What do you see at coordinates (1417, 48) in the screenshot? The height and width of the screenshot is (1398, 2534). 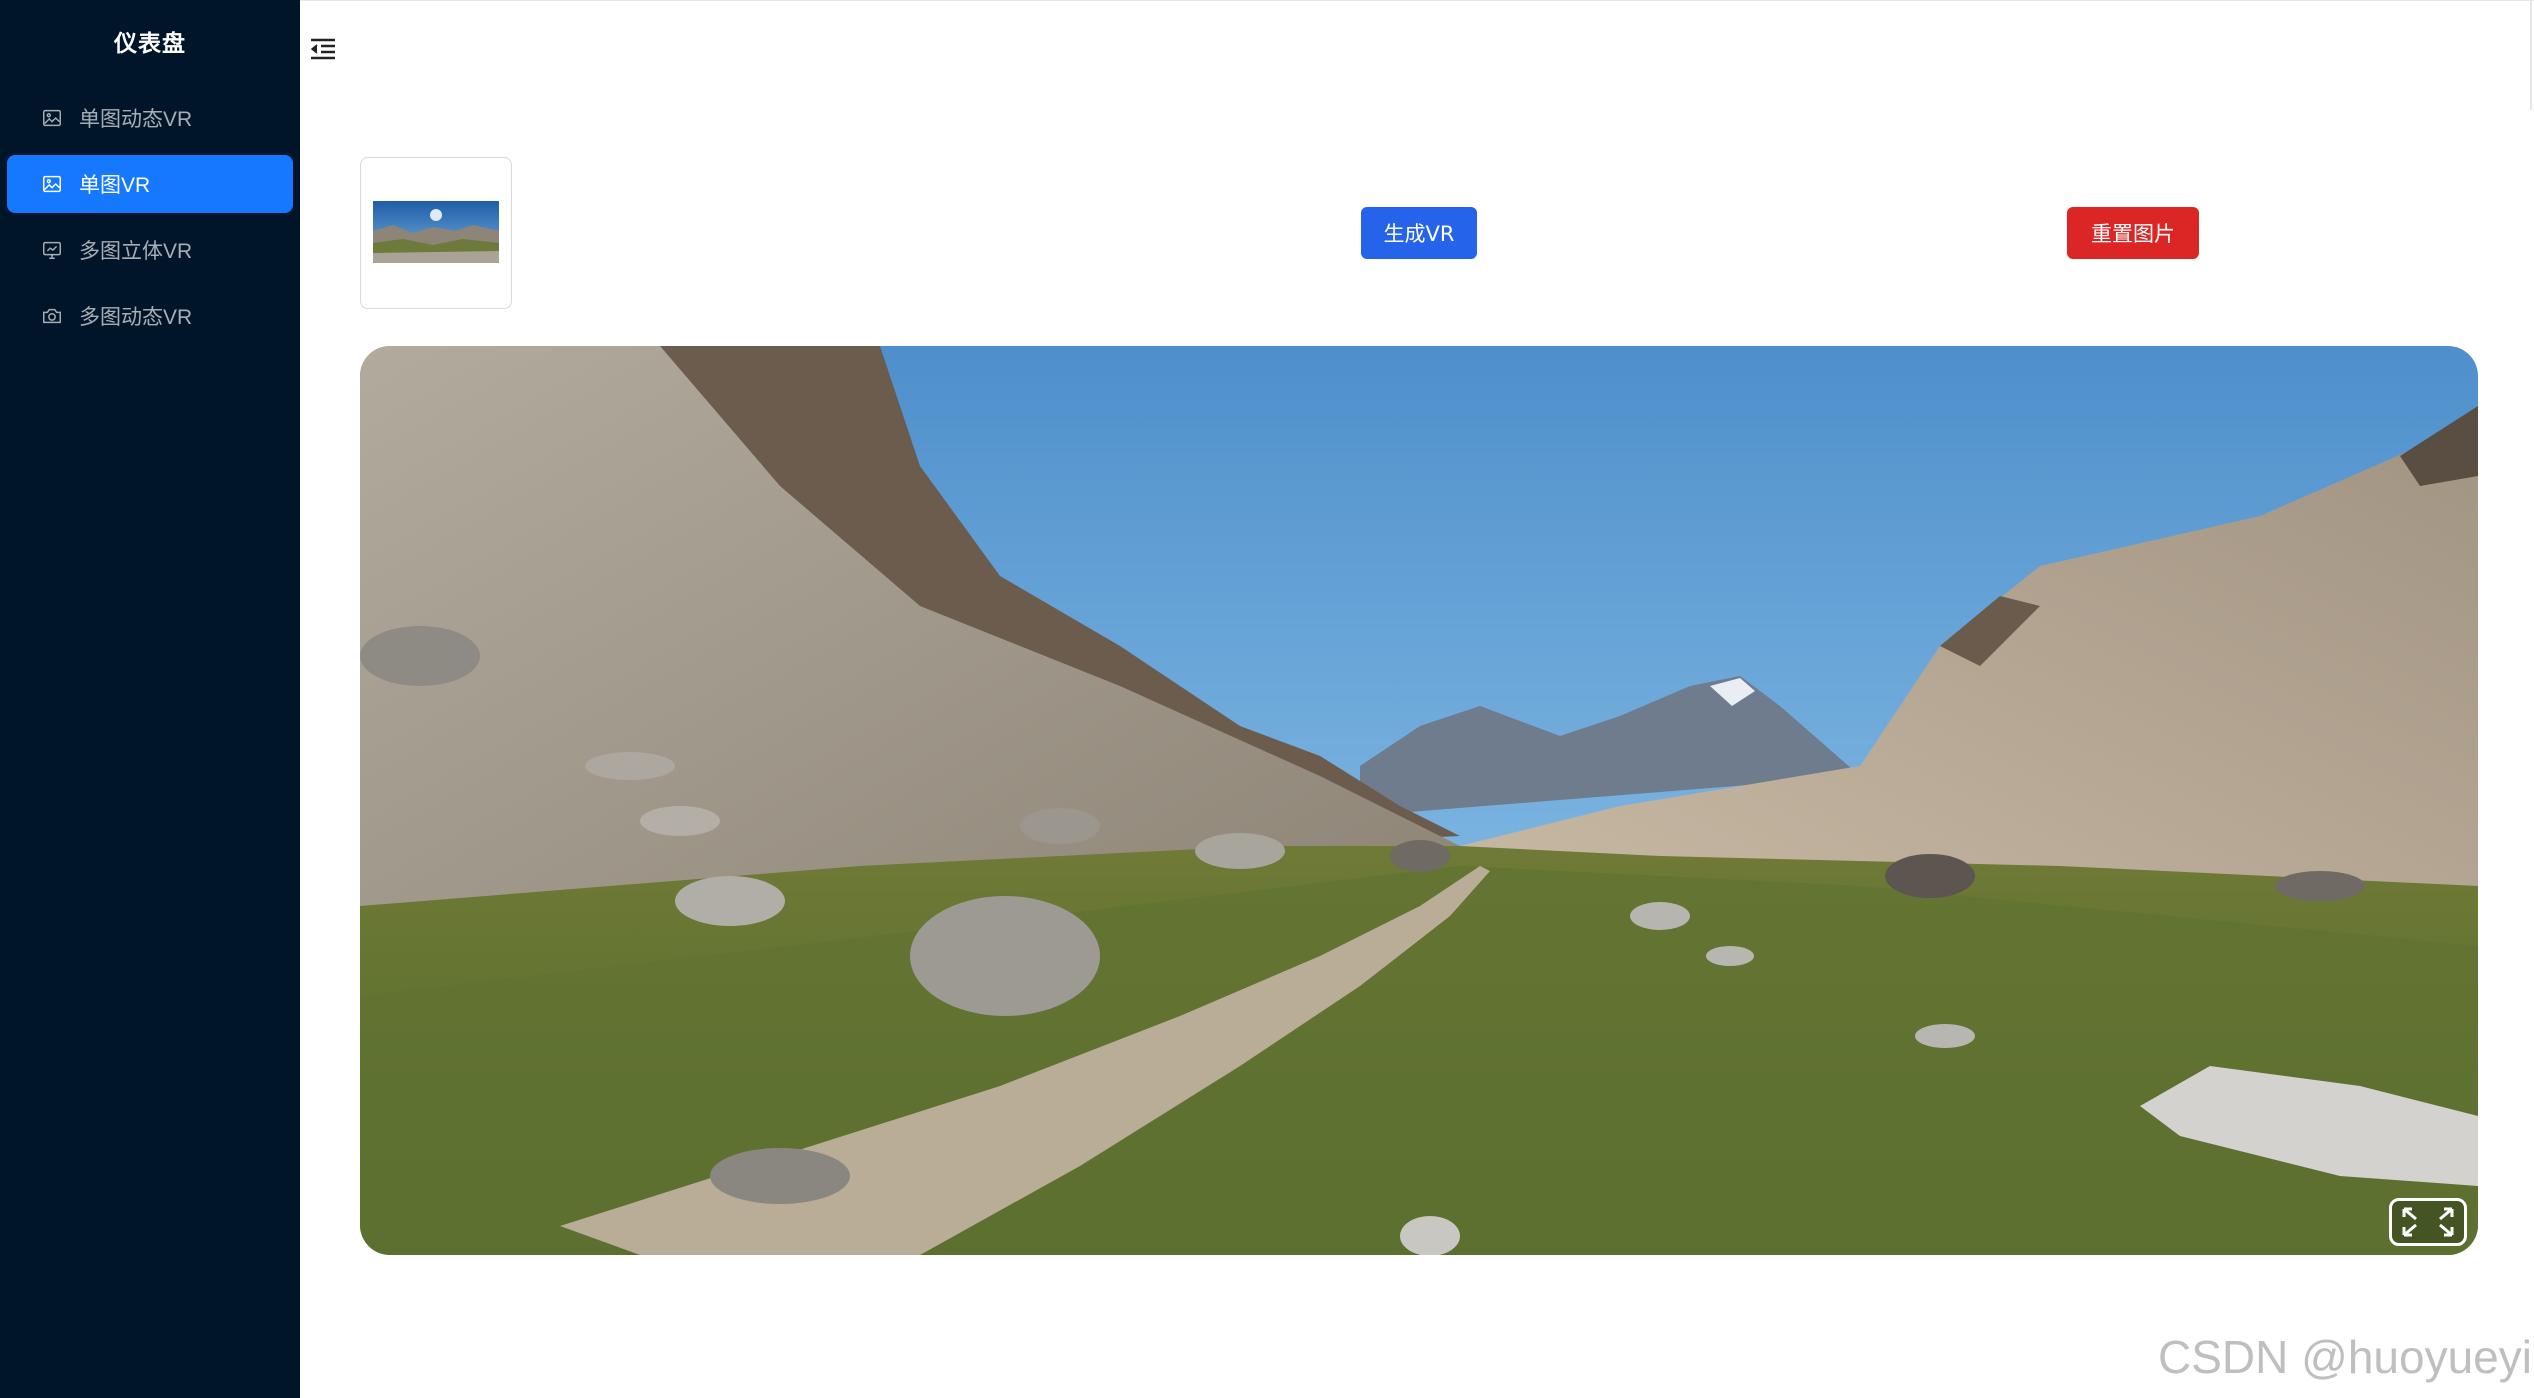 I see `top-header` at bounding box center [1417, 48].